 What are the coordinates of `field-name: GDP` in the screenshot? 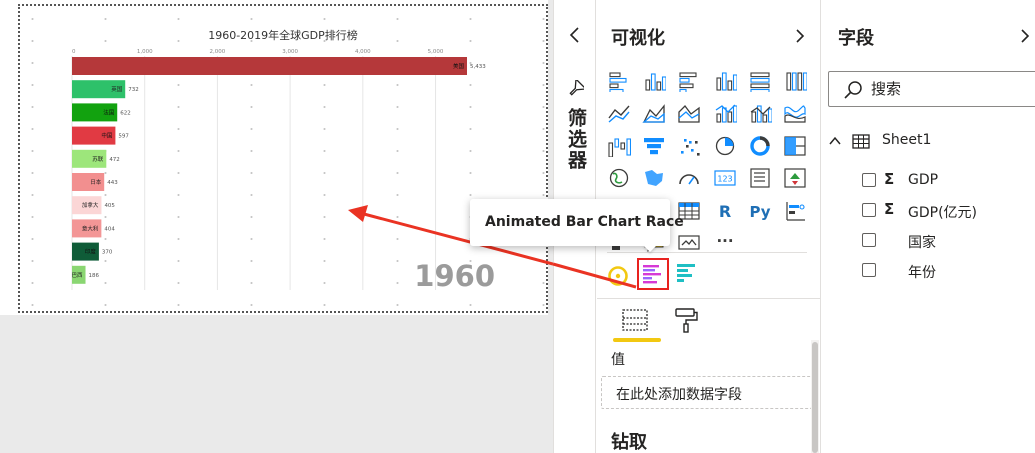 It's located at (923, 180).